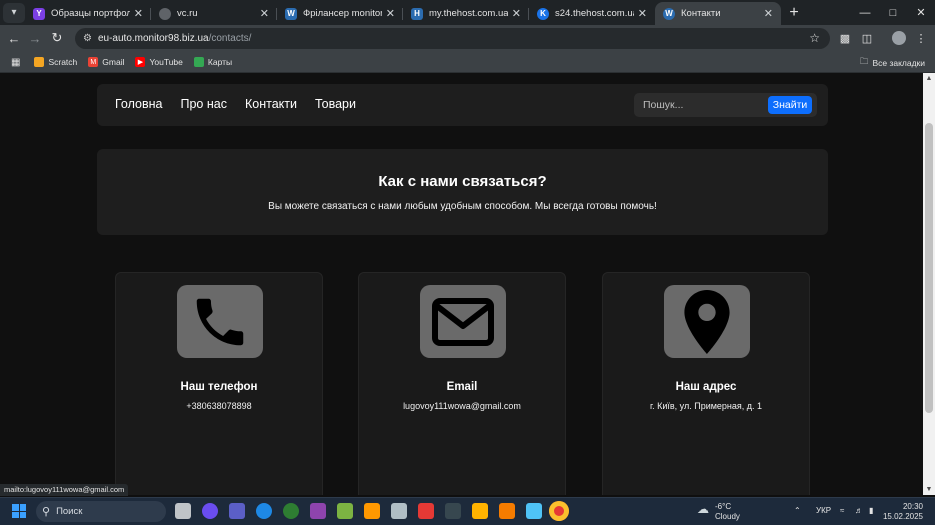  I want to click on all-bookmarks: 🗀 Все закладки, so click(892, 63).